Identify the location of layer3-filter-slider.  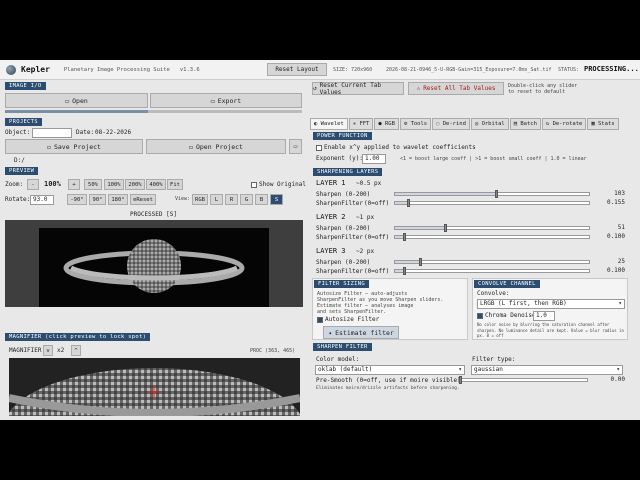
(492, 271).